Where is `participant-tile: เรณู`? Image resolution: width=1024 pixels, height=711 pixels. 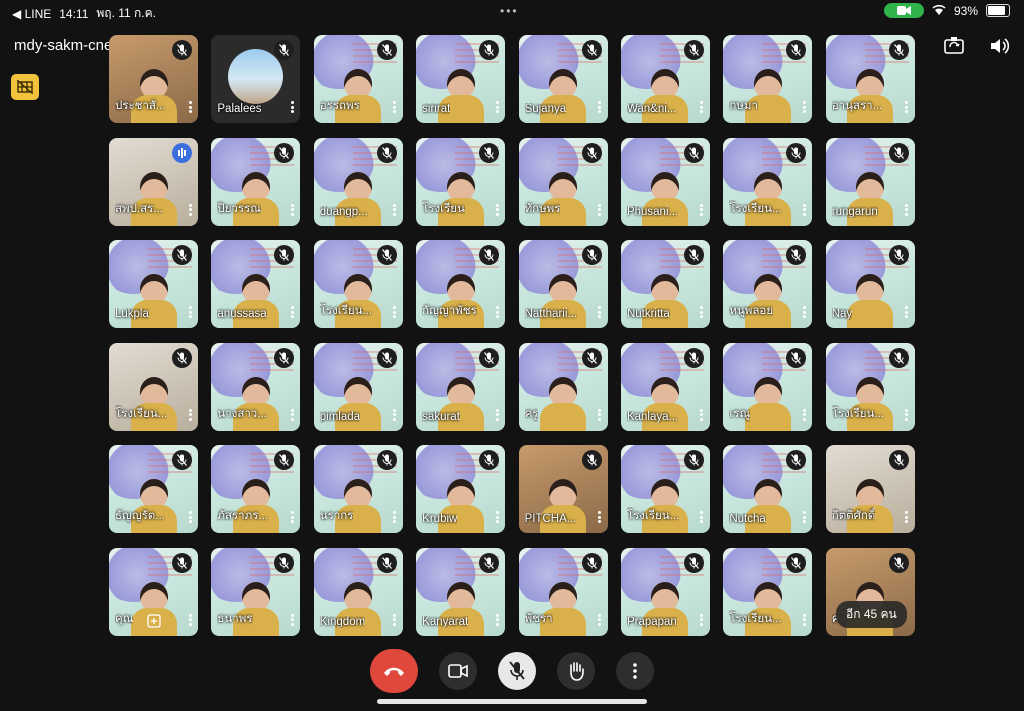 participant-tile: เรณู is located at coordinates (768, 386).